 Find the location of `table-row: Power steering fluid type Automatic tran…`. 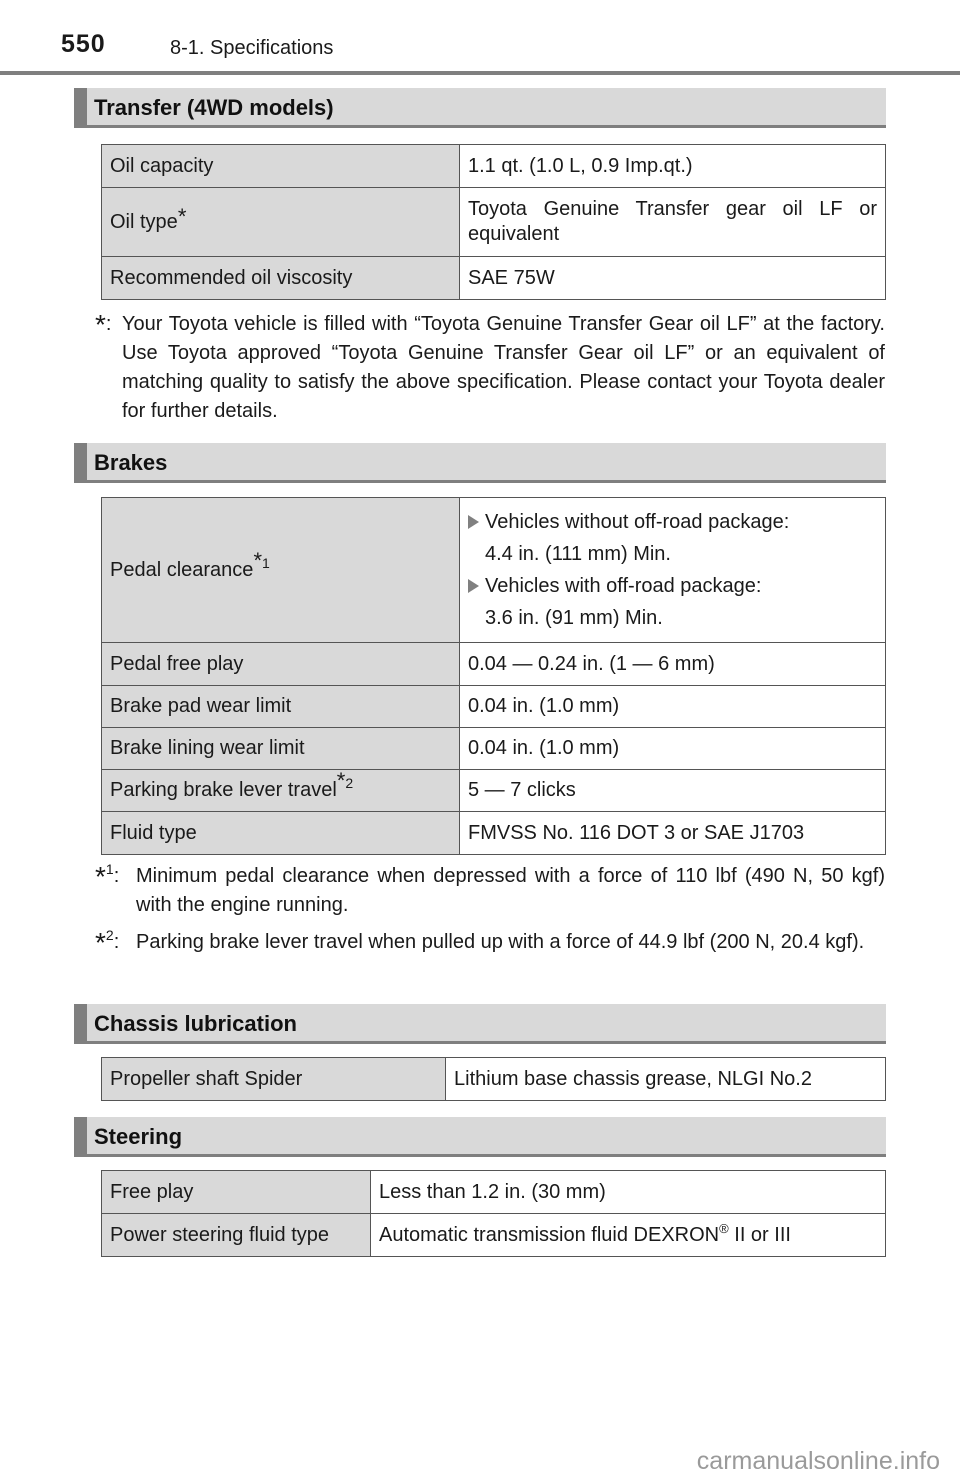

table-row: Power steering fluid type Automatic tran… is located at coordinates (493, 1235).